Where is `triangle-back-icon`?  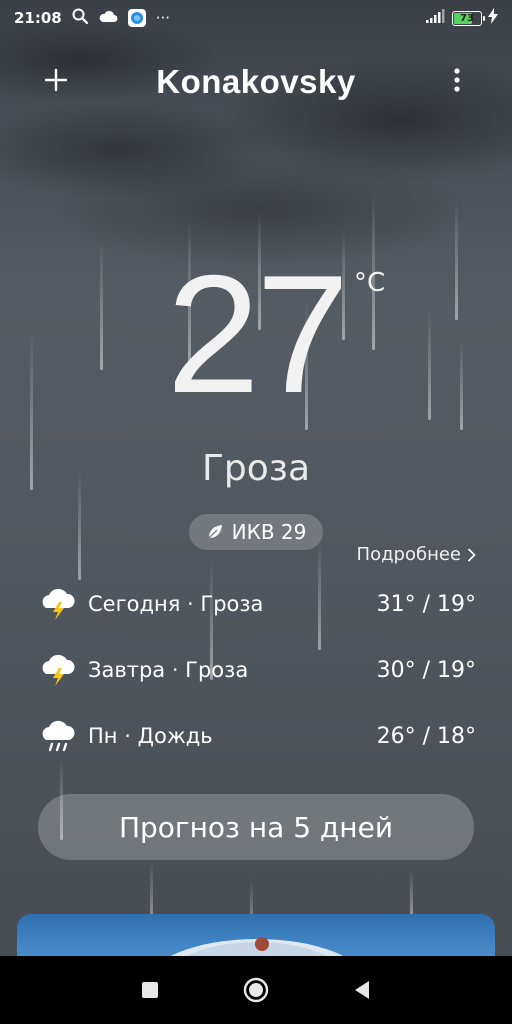 triangle-back-icon is located at coordinates (362, 990).